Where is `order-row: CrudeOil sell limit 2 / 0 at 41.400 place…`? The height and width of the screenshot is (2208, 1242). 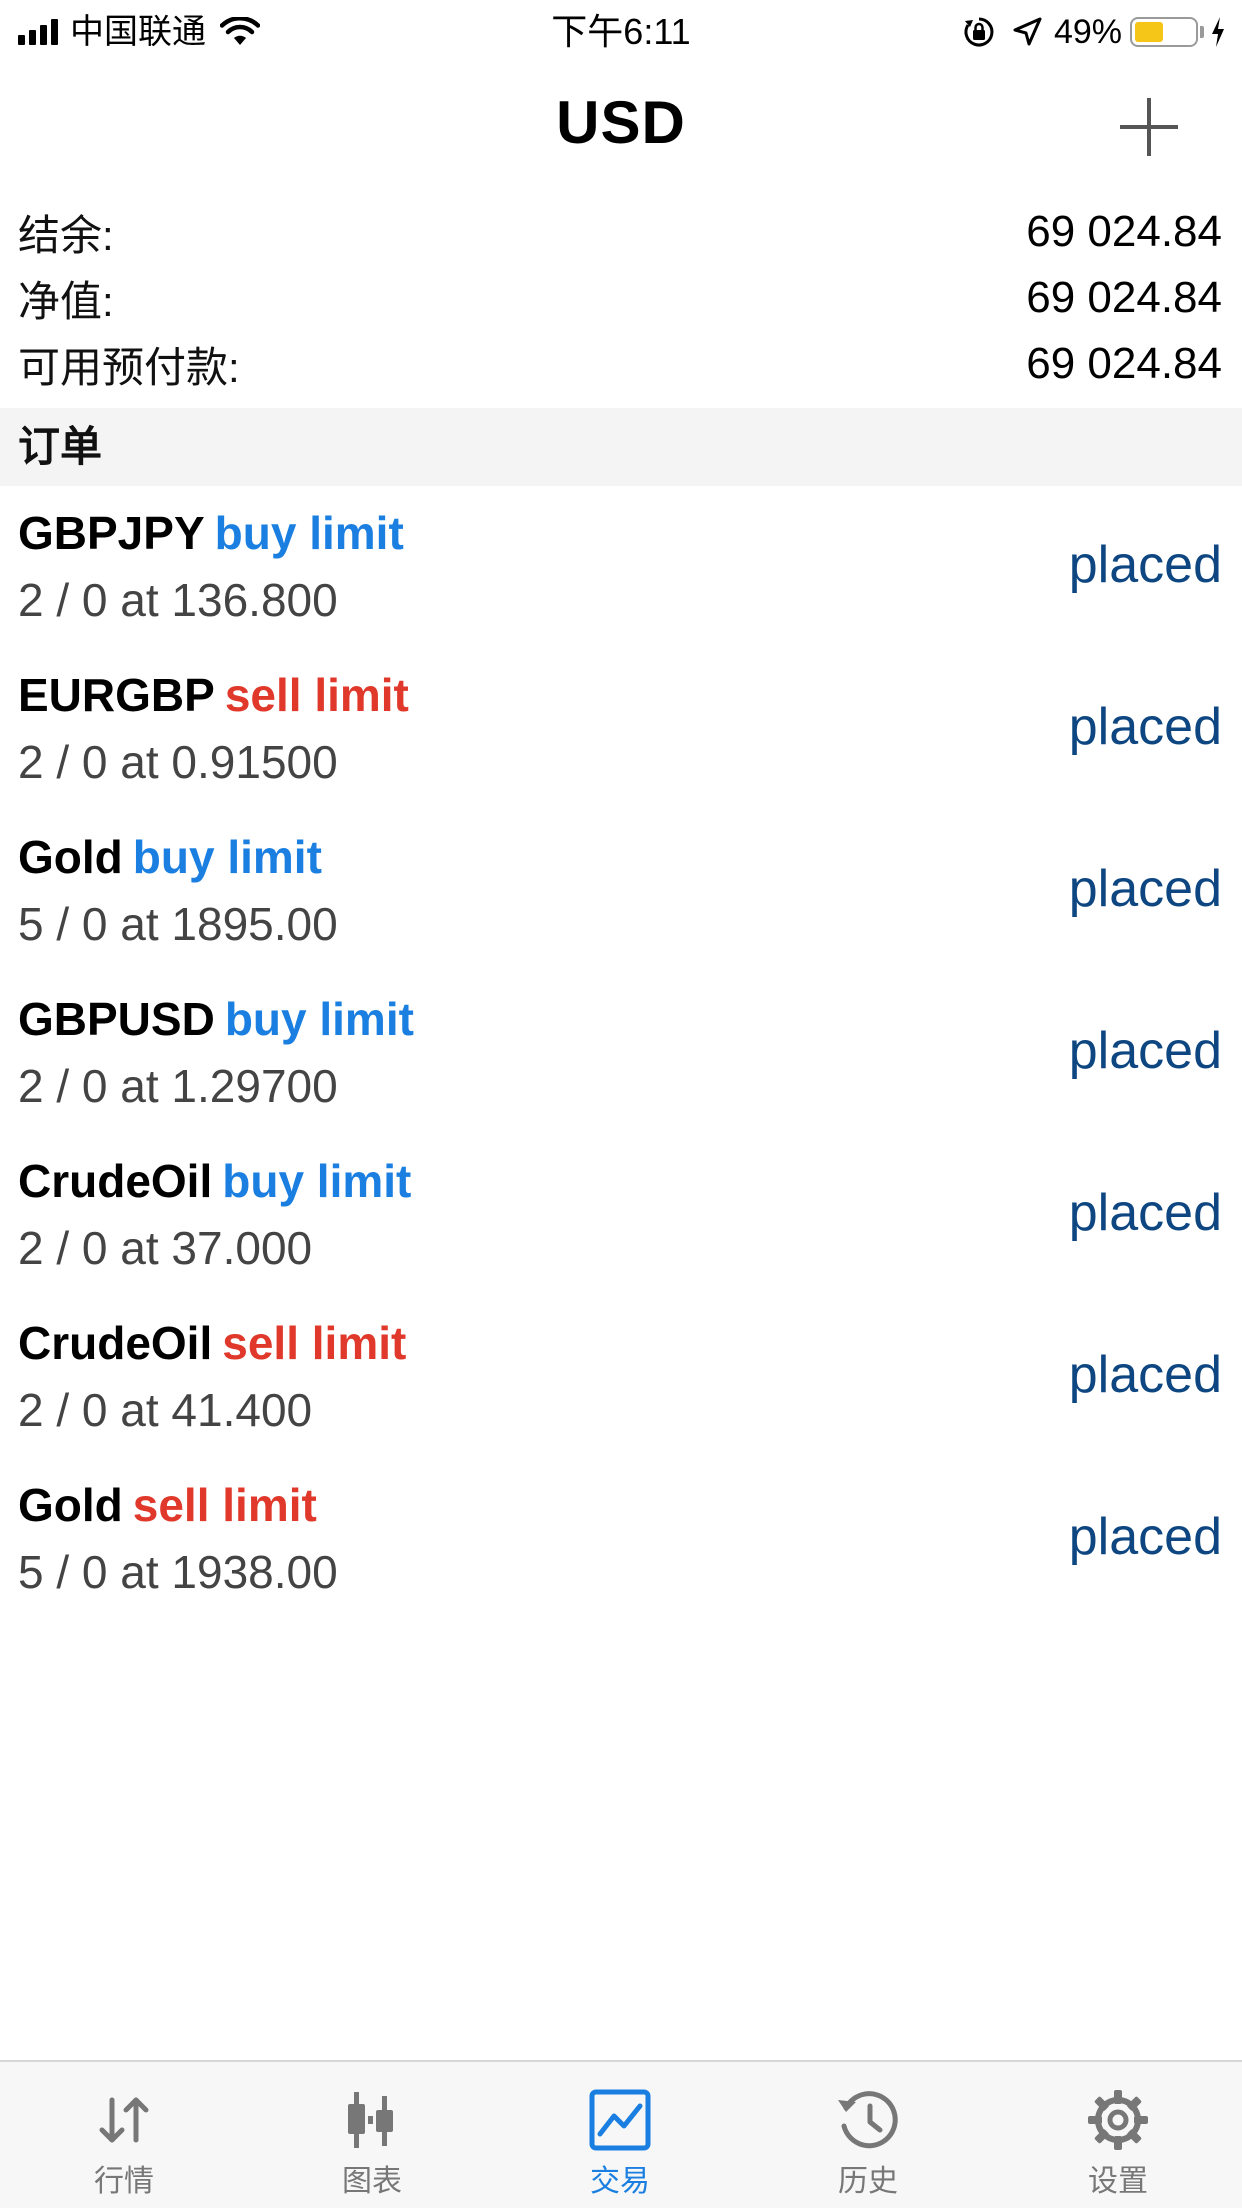 order-row: CrudeOil sell limit 2 / 0 at 41.400 place… is located at coordinates (621, 1389).